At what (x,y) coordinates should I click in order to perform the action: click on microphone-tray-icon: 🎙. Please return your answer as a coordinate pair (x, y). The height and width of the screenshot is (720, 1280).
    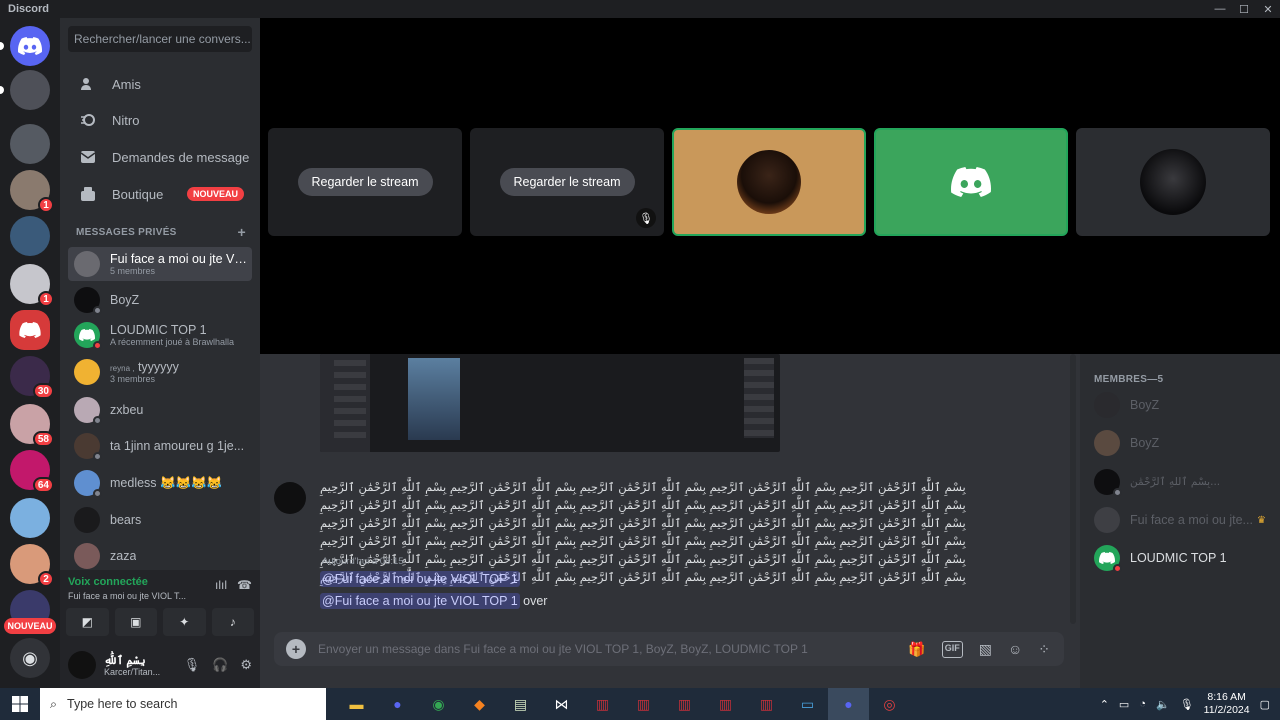
    Looking at the image, I should click on (1187, 704).